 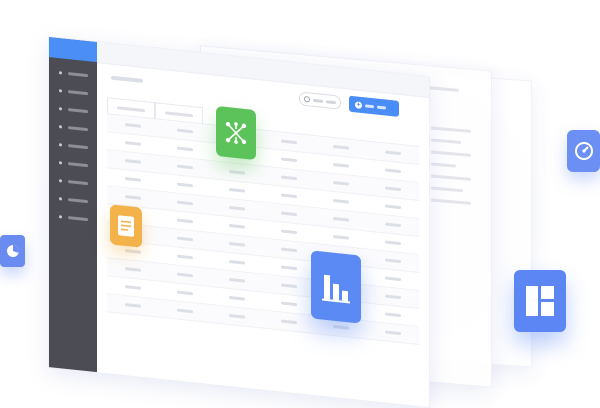 I want to click on network-graph-tile, so click(x=236, y=133).